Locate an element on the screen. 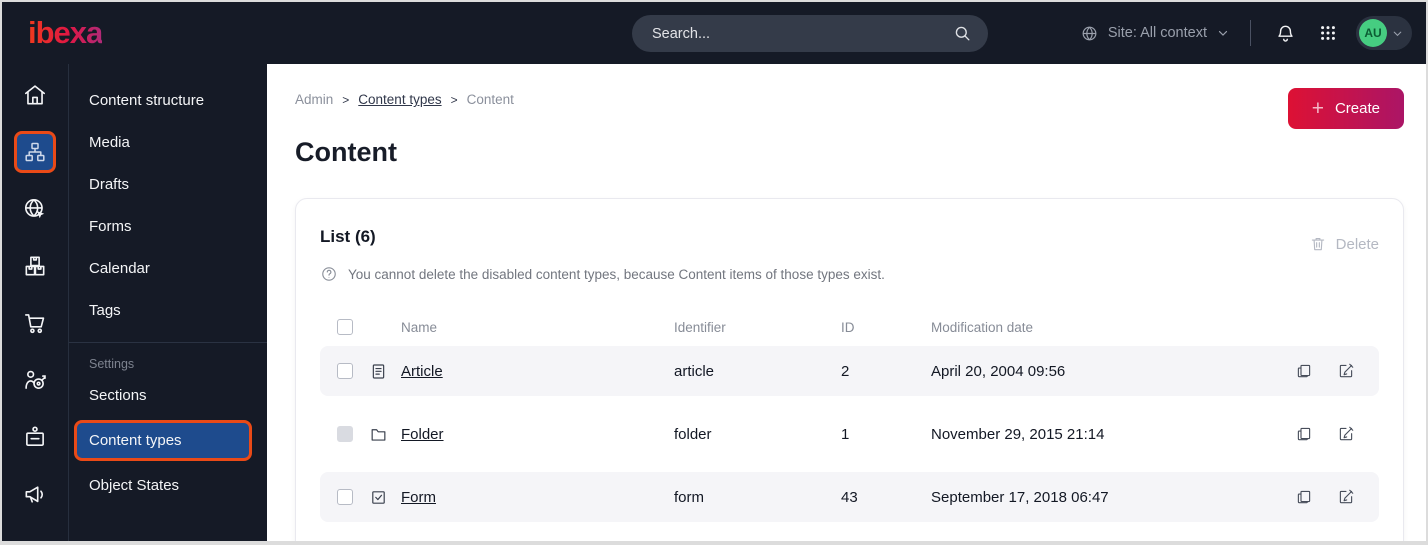 The image size is (1428, 545). home-icon is located at coordinates (35, 95).